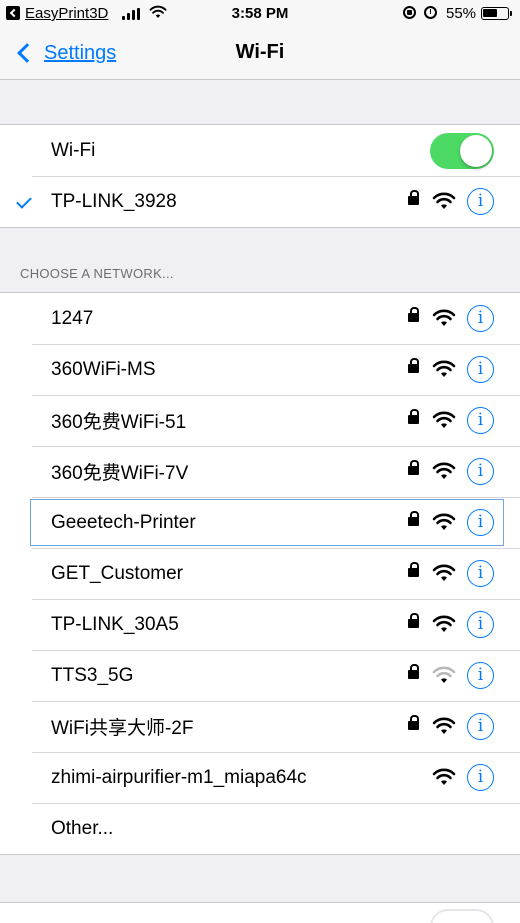 The height and width of the screenshot is (923, 520). Describe the element at coordinates (260, 624) in the screenshot. I see `network-row: TP-LINK_30A5 i` at that location.